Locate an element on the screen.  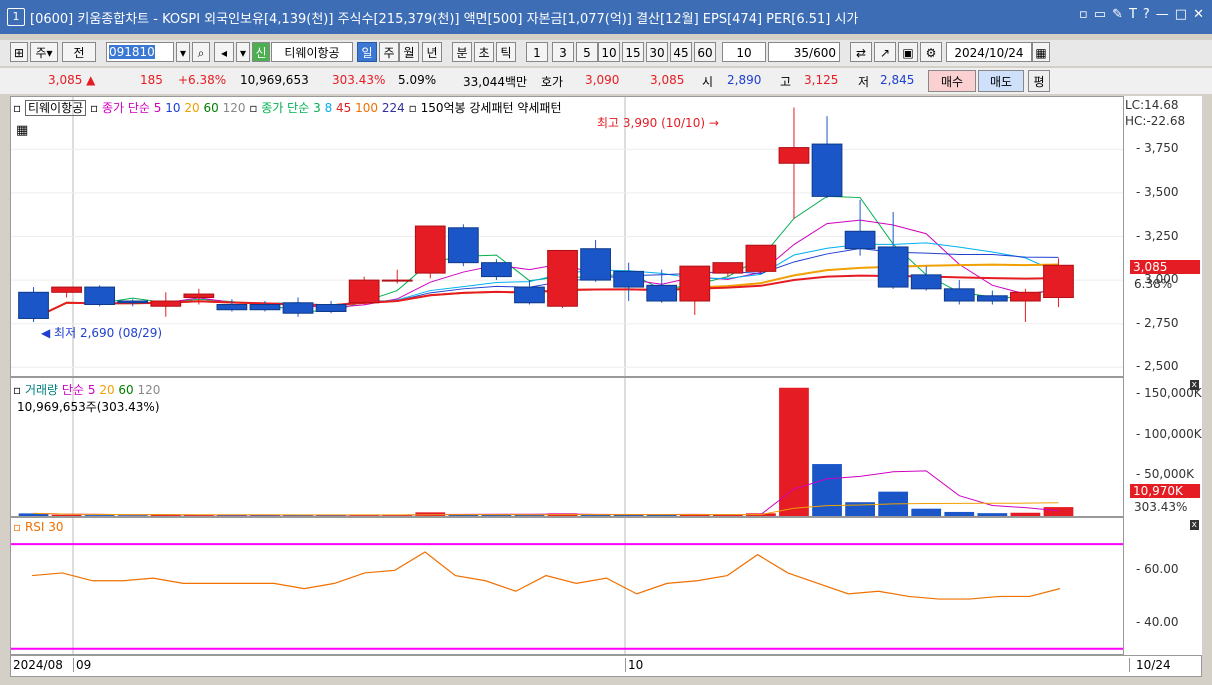
interval-button-45: 45 is located at coordinates (681, 52).